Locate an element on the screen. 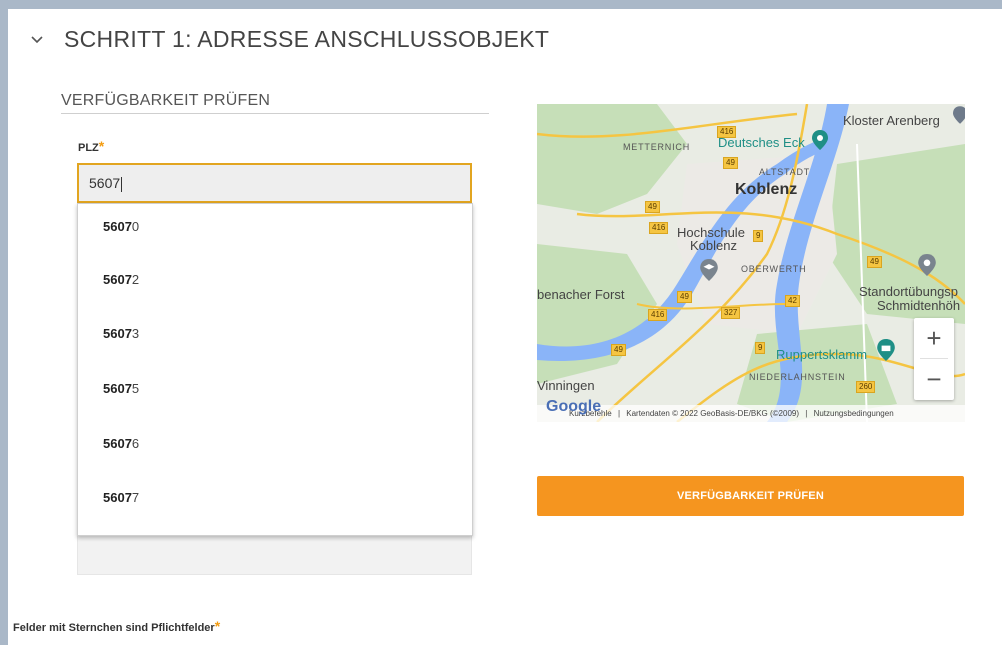 The image size is (1002, 645). form-subtitle: VERFÜGBARKEIT PRÜFEN is located at coordinates (166, 100).